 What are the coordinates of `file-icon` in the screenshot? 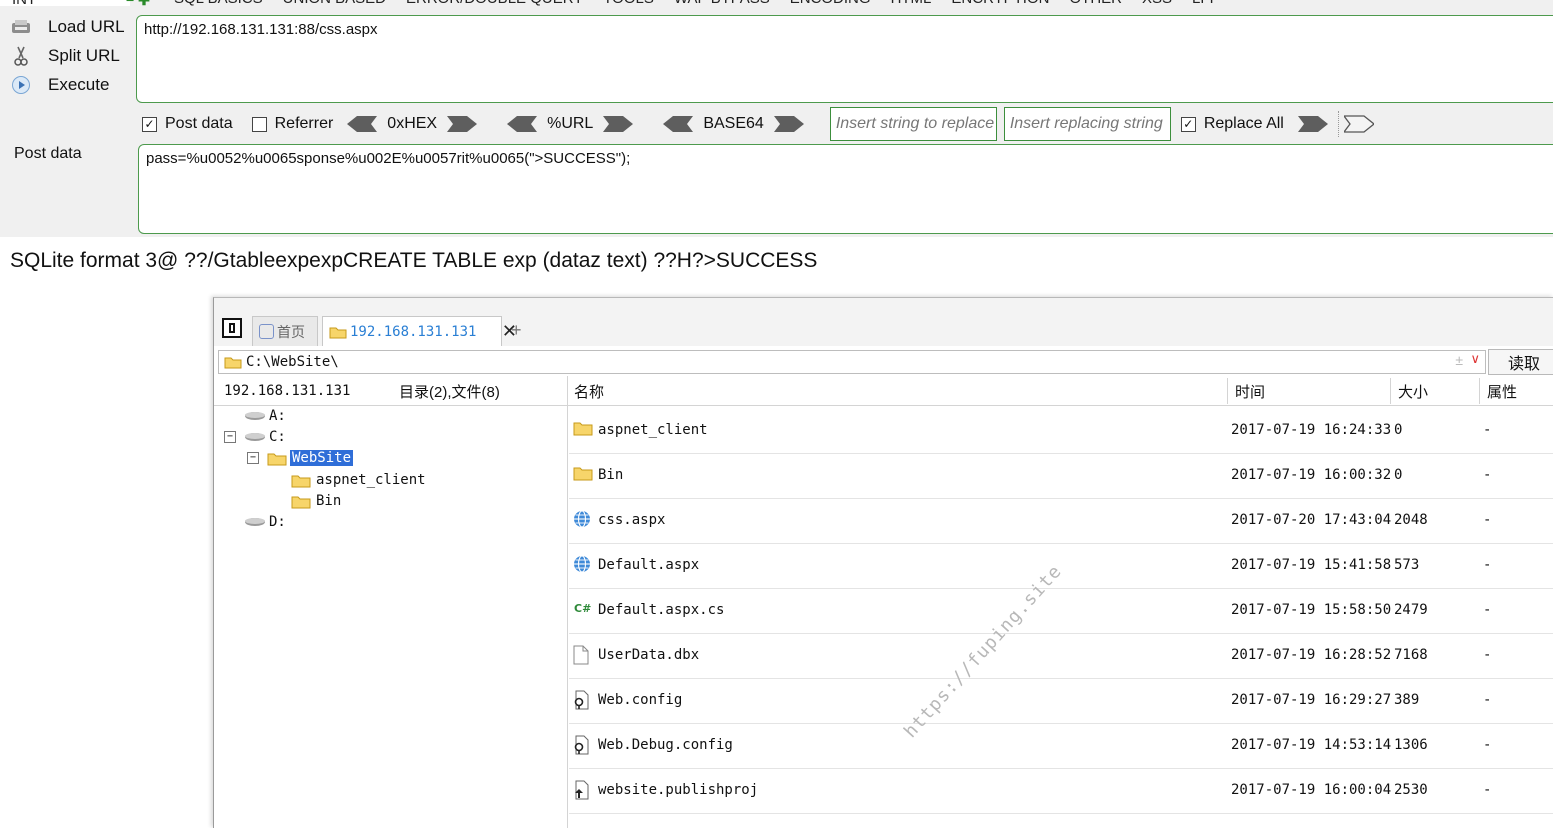 It's located at (583, 655).